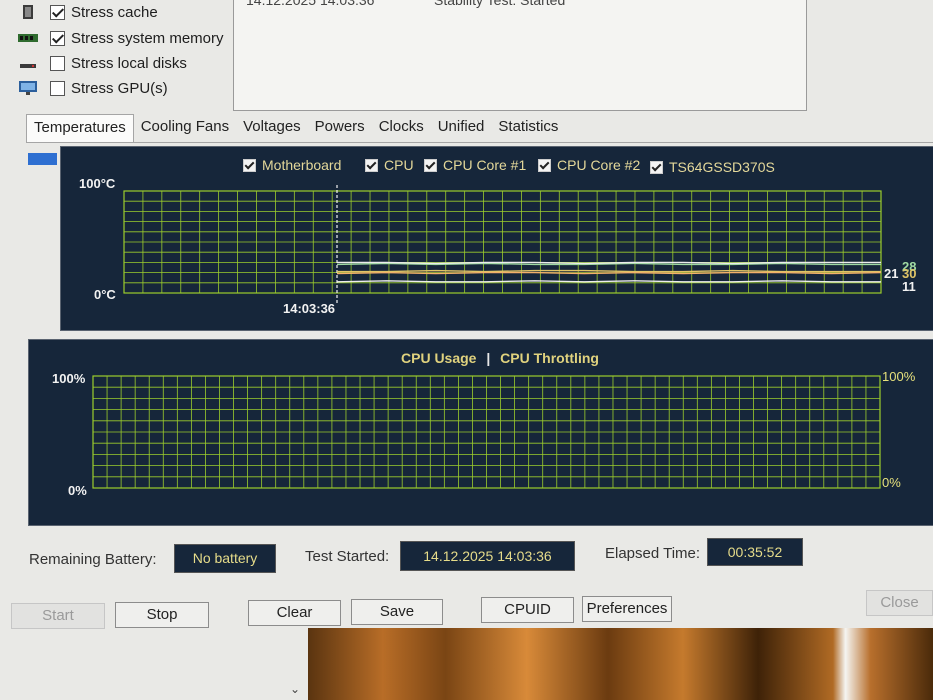 The height and width of the screenshot is (700, 933). Describe the element at coordinates (58, 616) in the screenshot. I see `start-button: Start` at that location.